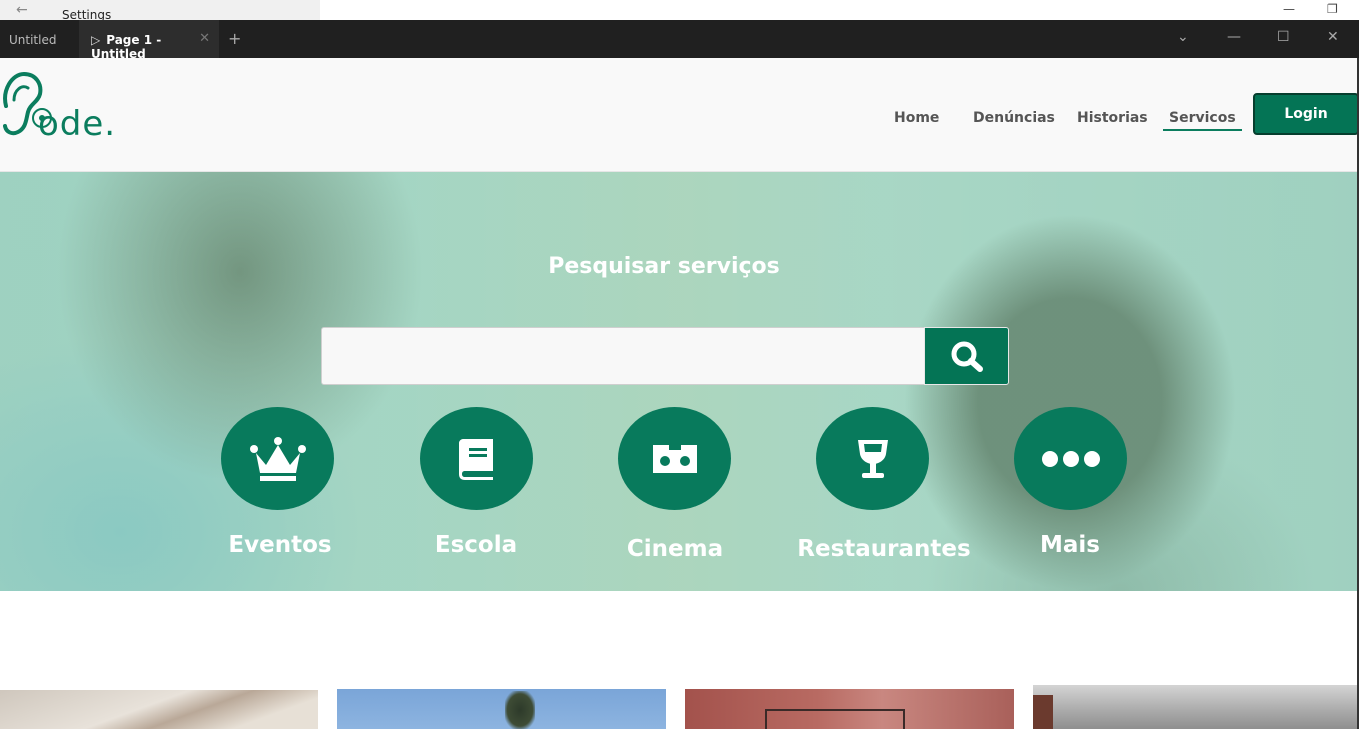 This screenshot has height=729, width=1359. What do you see at coordinates (1283, 37) in the screenshot?
I see `maximize-icon: ☐` at bounding box center [1283, 37].